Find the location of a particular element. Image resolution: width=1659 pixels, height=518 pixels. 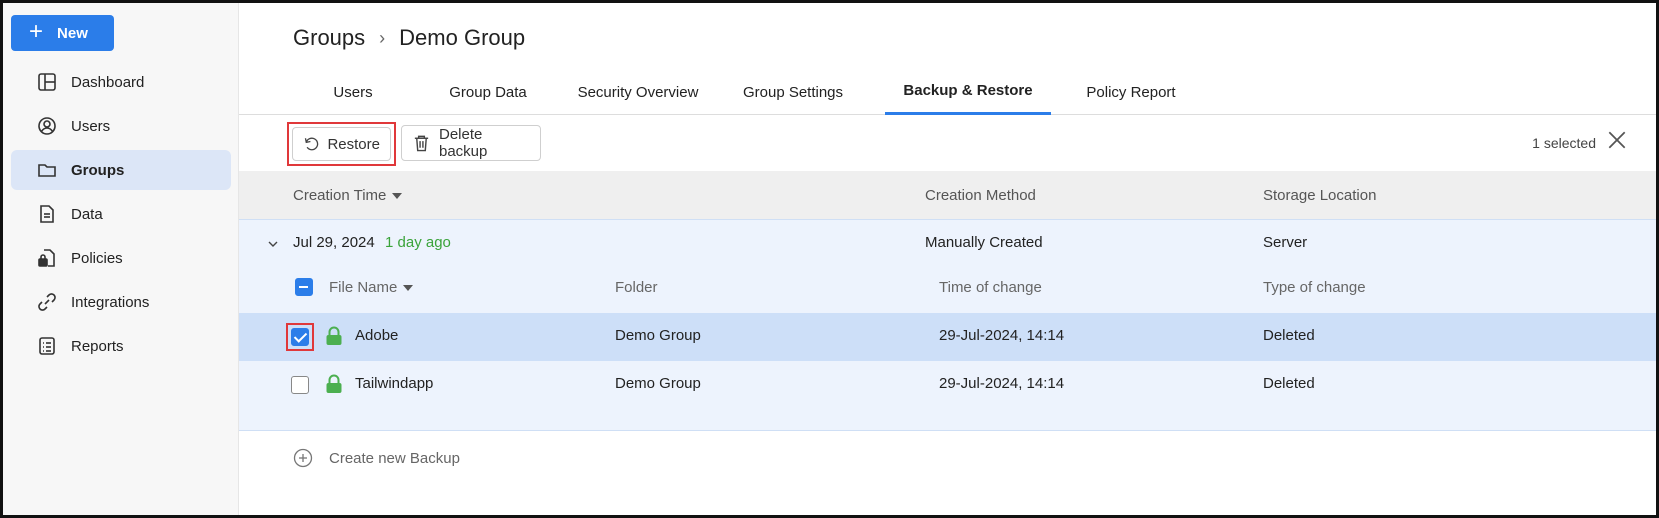

header-storage-location: Storage Location is located at coordinates (1320, 195).